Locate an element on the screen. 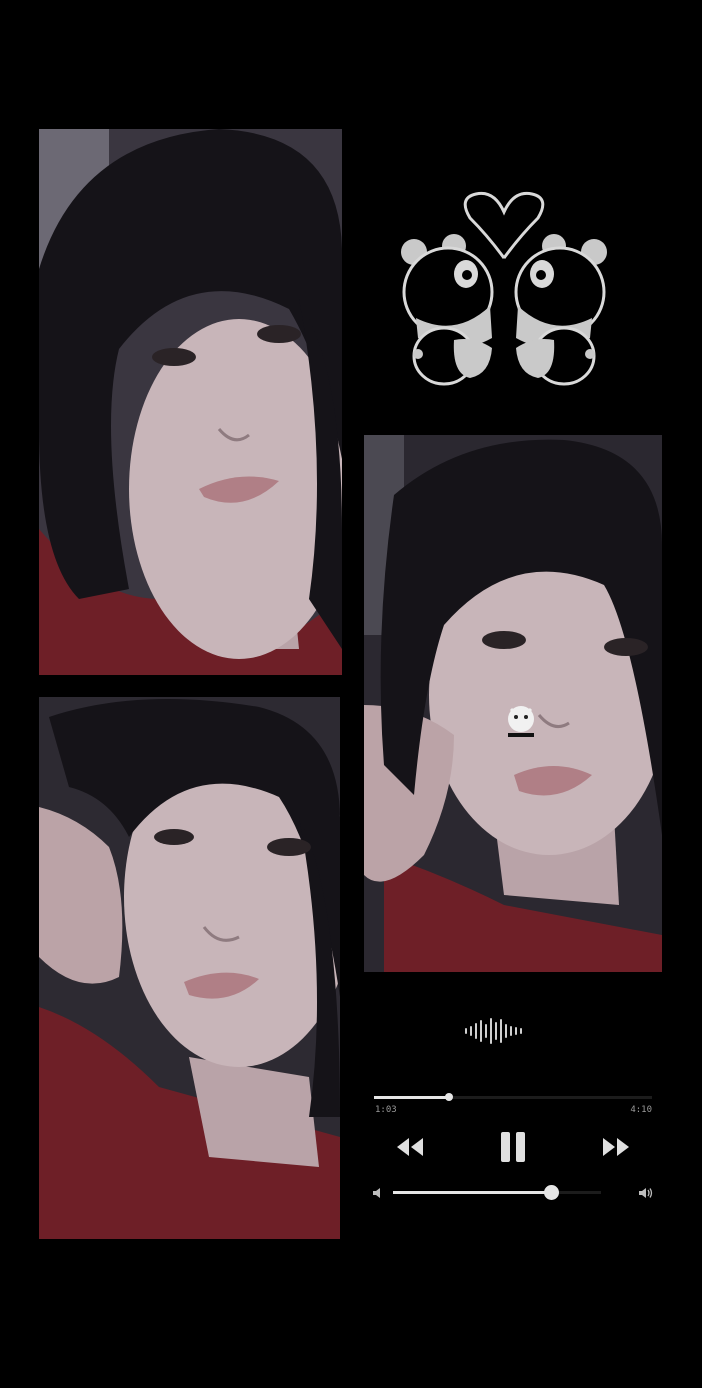 Image resolution: width=702 pixels, height=1388 pixels. rewind-icon is located at coordinates (410, 1147).